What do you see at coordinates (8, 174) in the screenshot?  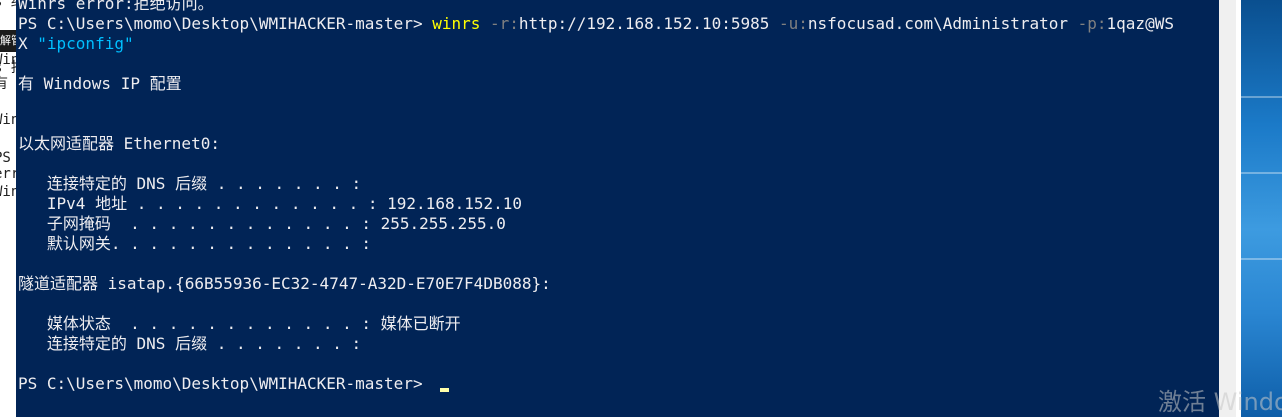 I see `background-window-text: err` at bounding box center [8, 174].